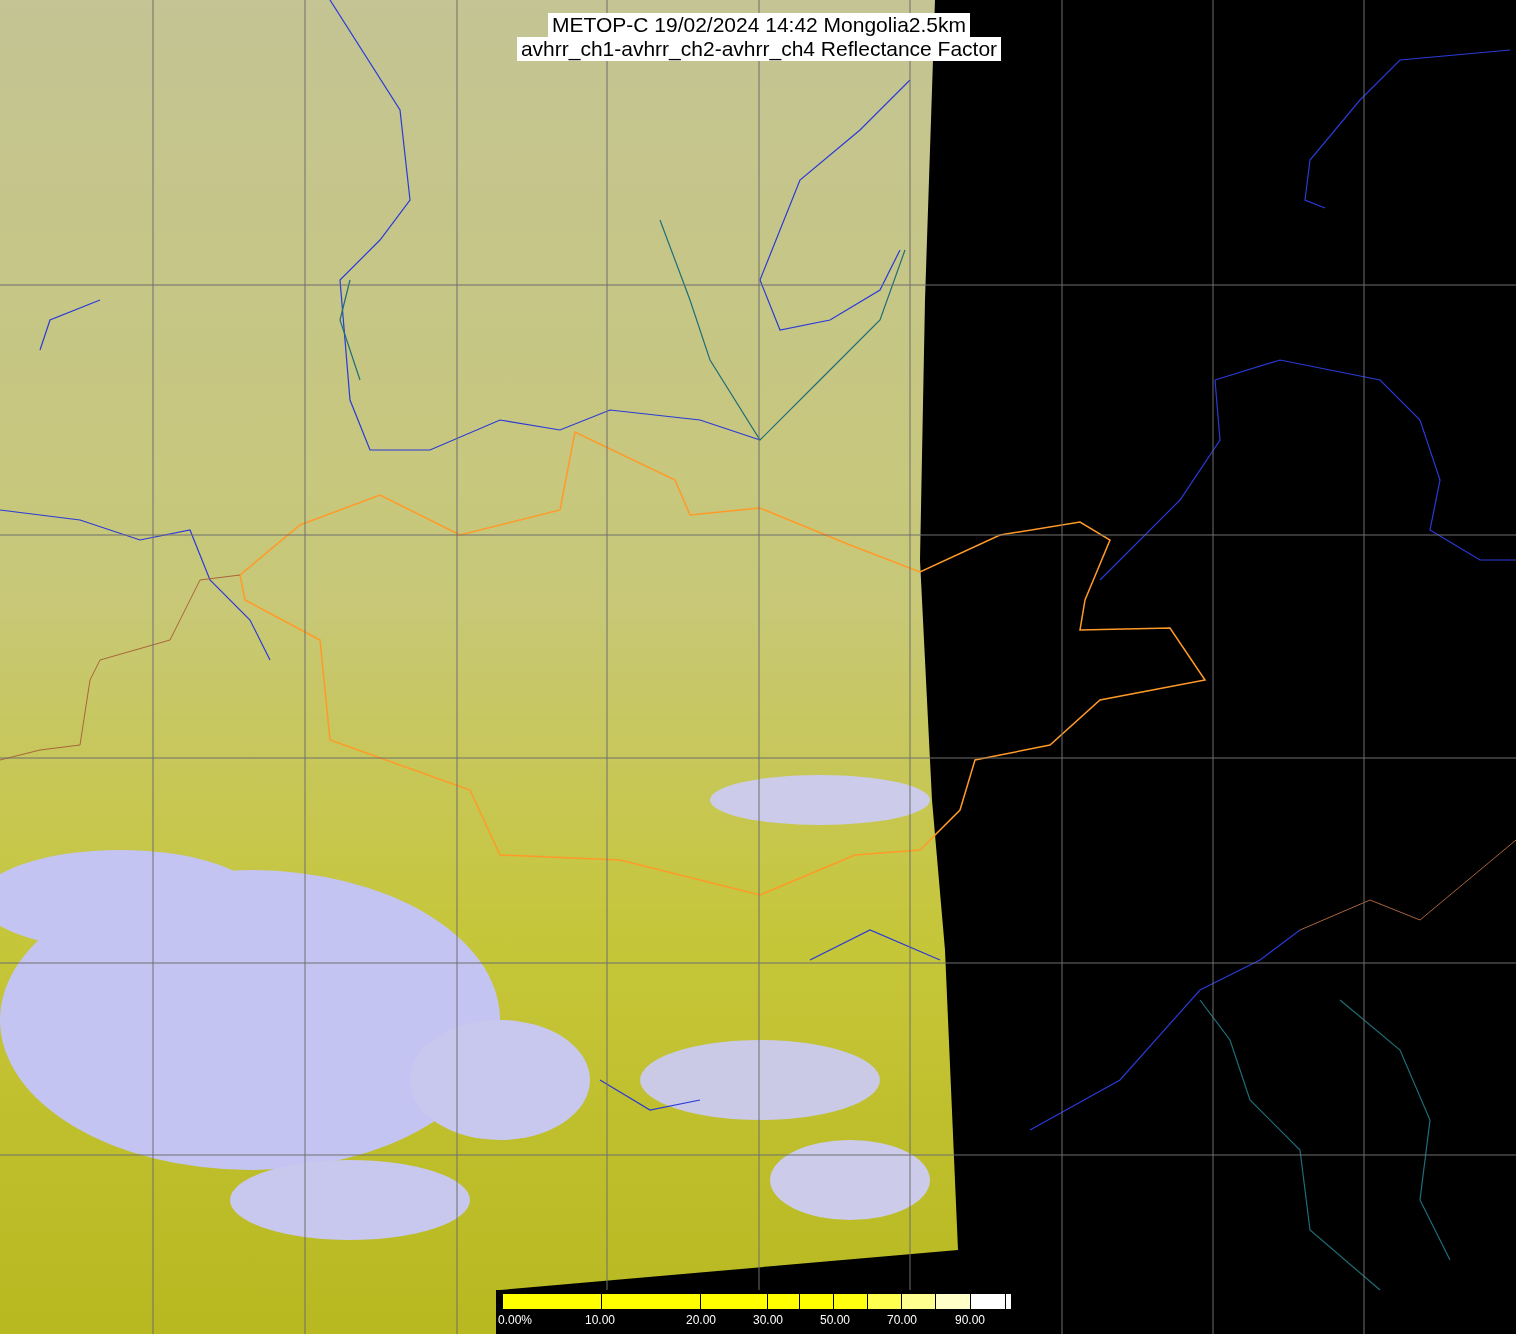  Describe the element at coordinates (759, 25) in the screenshot. I see `map-title: METOP-C 19/02/2024 14:42 Mongolia2.5km` at that location.